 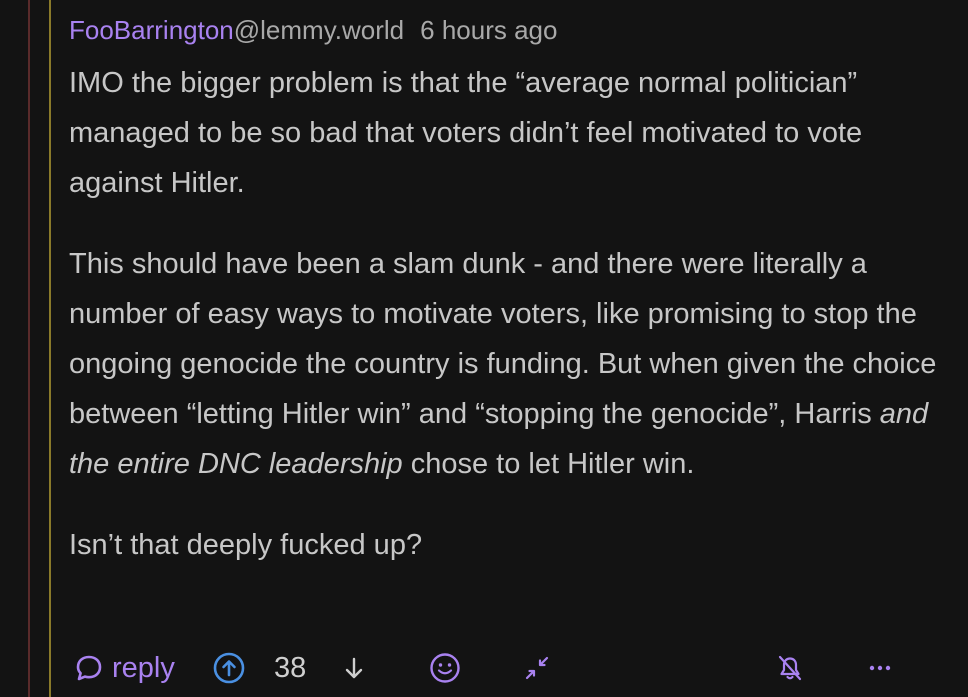 I want to click on reply-button: reply, so click(x=124, y=668).